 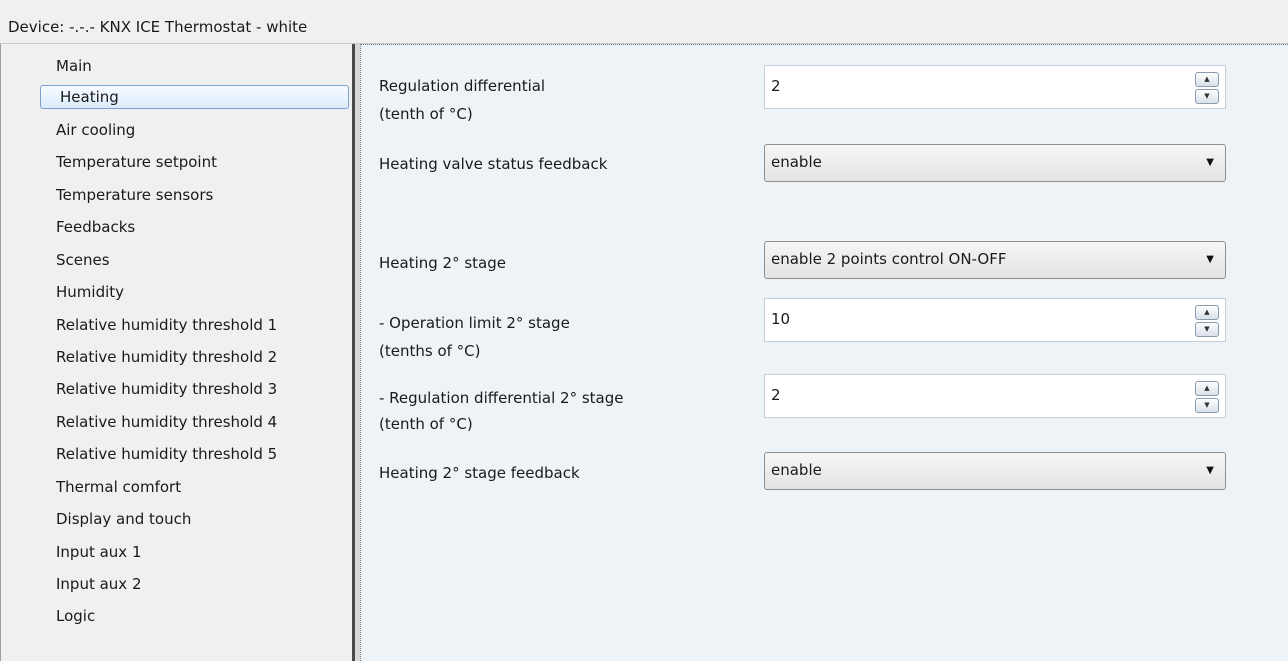 What do you see at coordinates (118, 487) in the screenshot?
I see `sidebar-item-thermal-comfort: Thermal comfort` at bounding box center [118, 487].